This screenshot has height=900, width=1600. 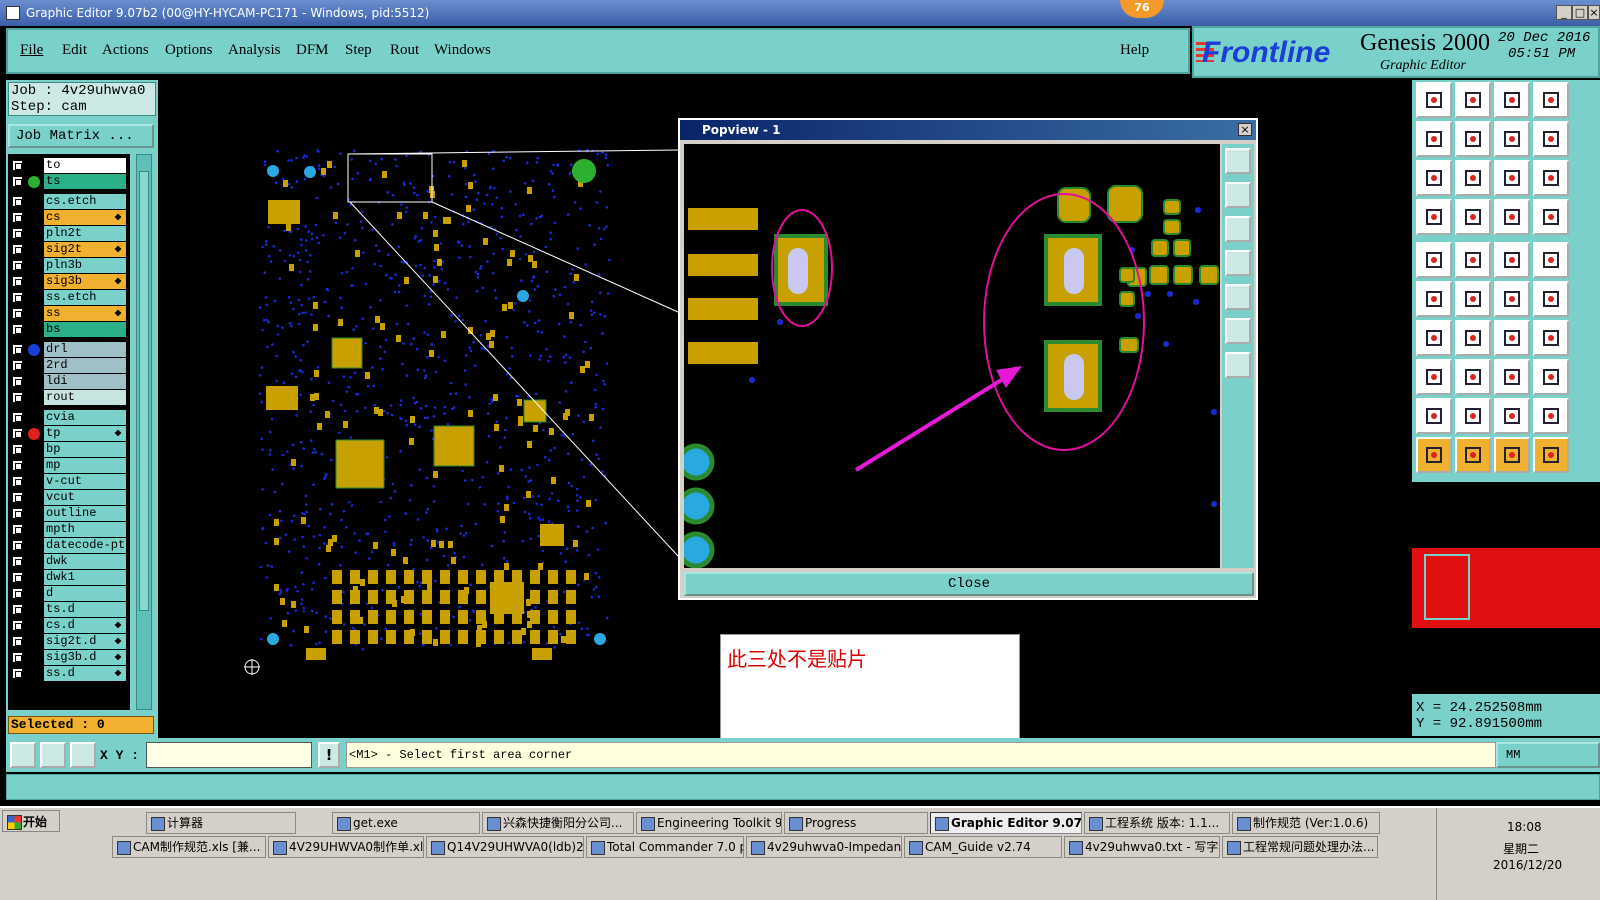 What do you see at coordinates (1434, 178) in the screenshot?
I see `move-icon` at bounding box center [1434, 178].